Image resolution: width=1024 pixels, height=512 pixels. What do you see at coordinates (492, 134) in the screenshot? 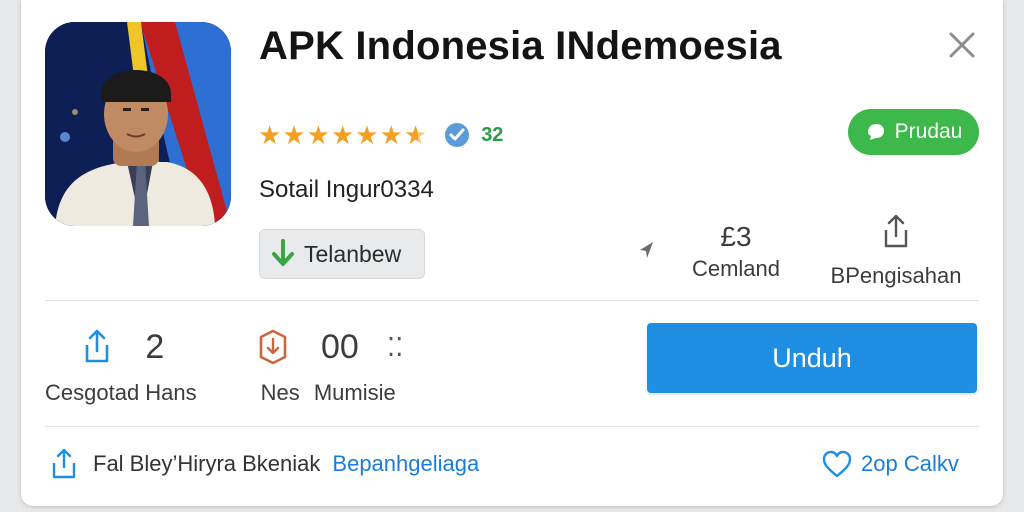
I see `rating-count: 32` at bounding box center [492, 134].